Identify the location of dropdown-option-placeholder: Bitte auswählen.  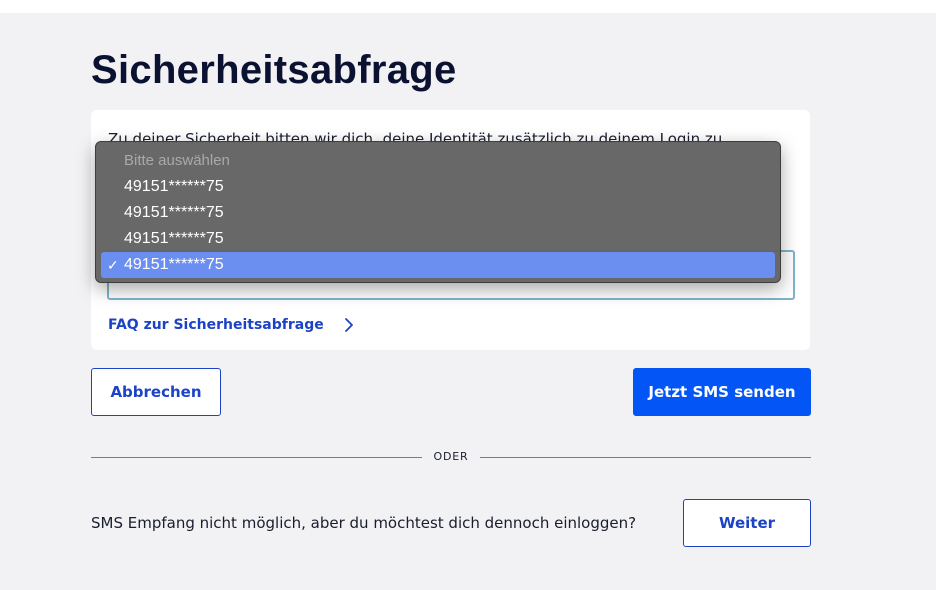
(438, 161).